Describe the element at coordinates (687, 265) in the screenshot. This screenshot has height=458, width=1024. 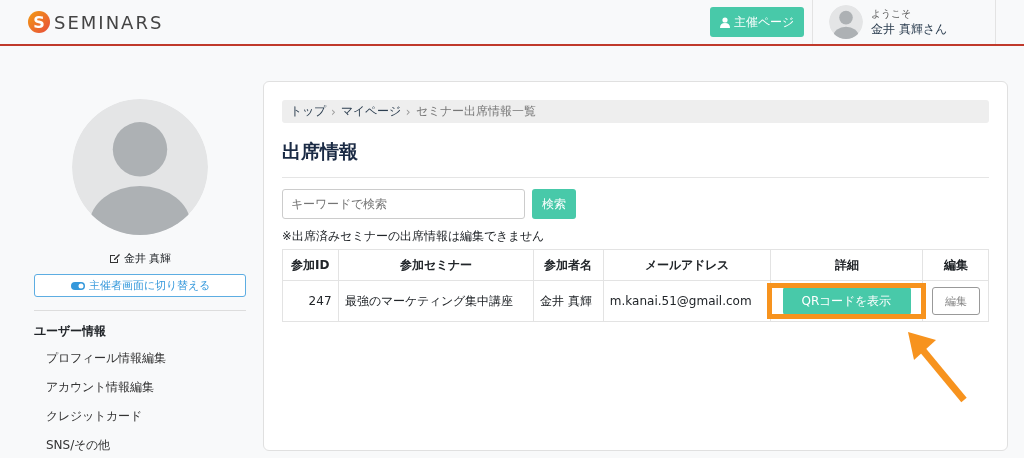
I see `column-header: メールアドレス` at that location.